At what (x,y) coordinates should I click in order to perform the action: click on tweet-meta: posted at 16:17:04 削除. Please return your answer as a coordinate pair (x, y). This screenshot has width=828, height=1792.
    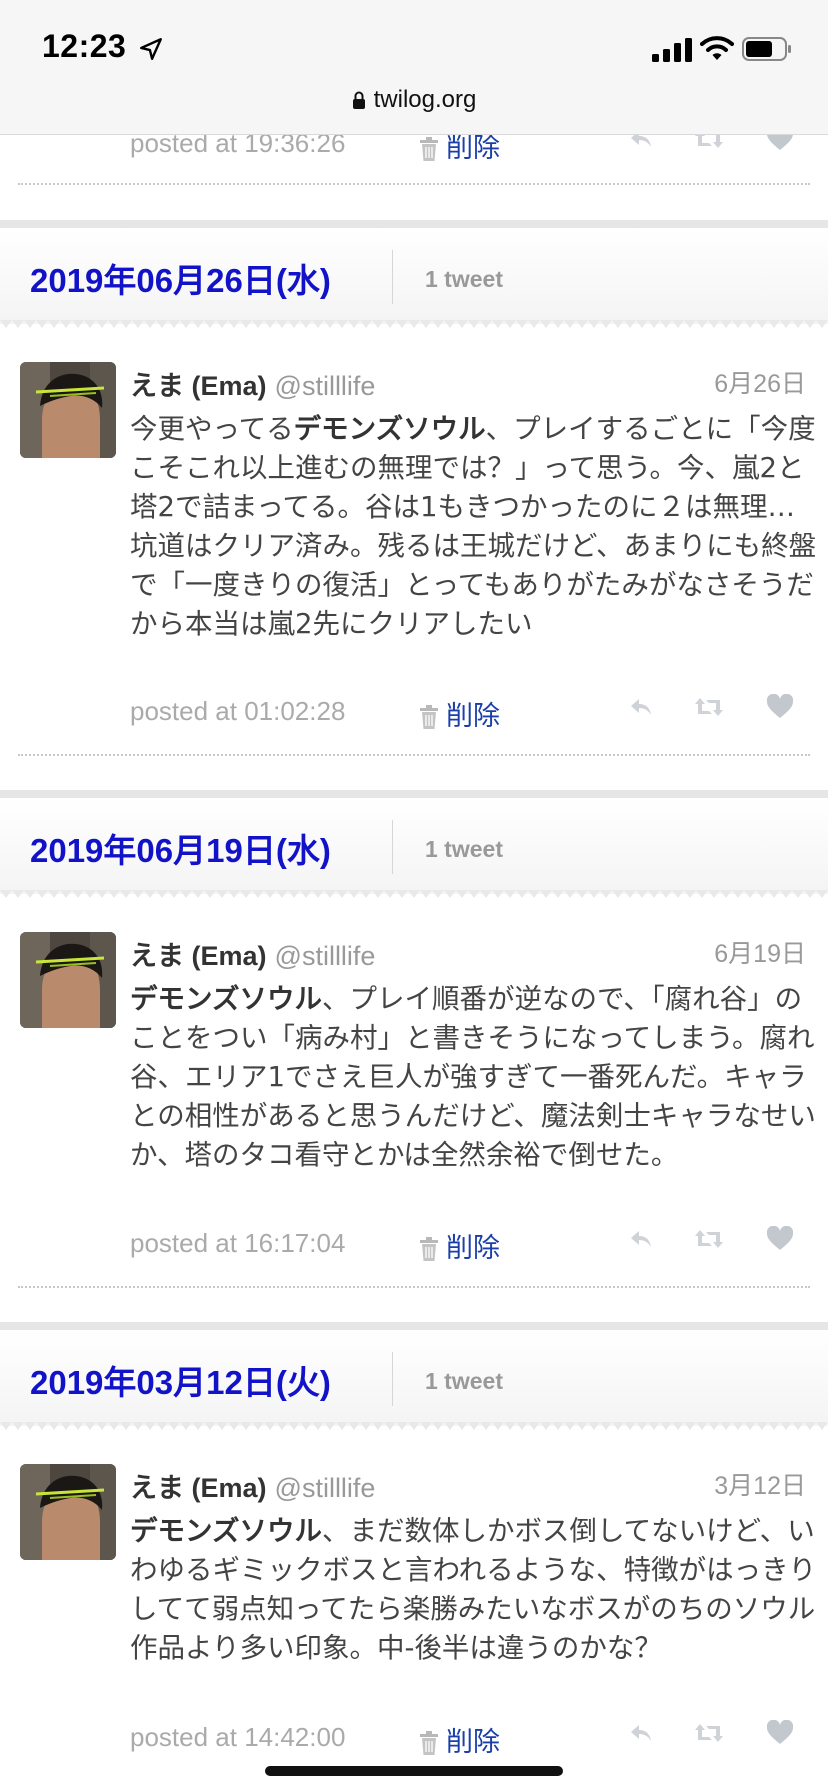
    Looking at the image, I should click on (315, 1245).